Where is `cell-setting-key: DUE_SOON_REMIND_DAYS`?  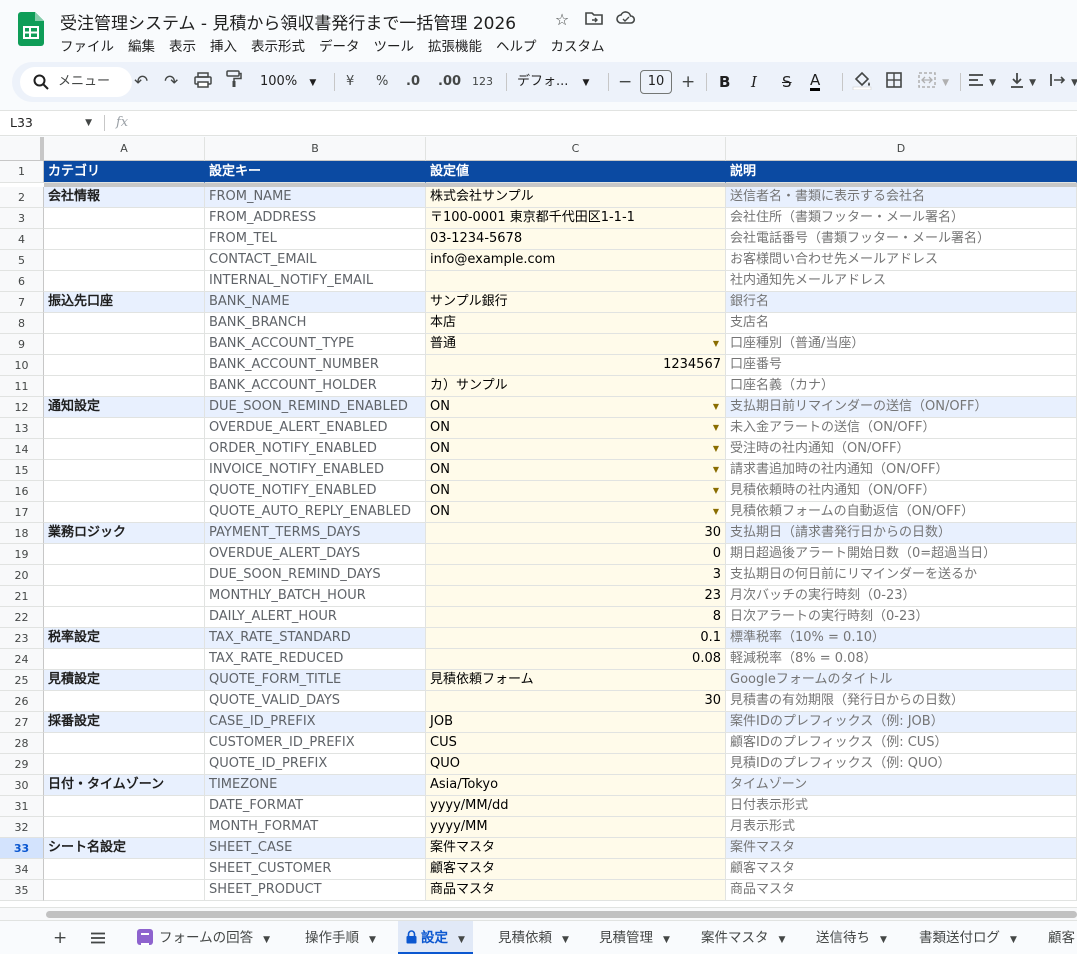
cell-setting-key: DUE_SOON_REMIND_DAYS is located at coordinates (315, 575).